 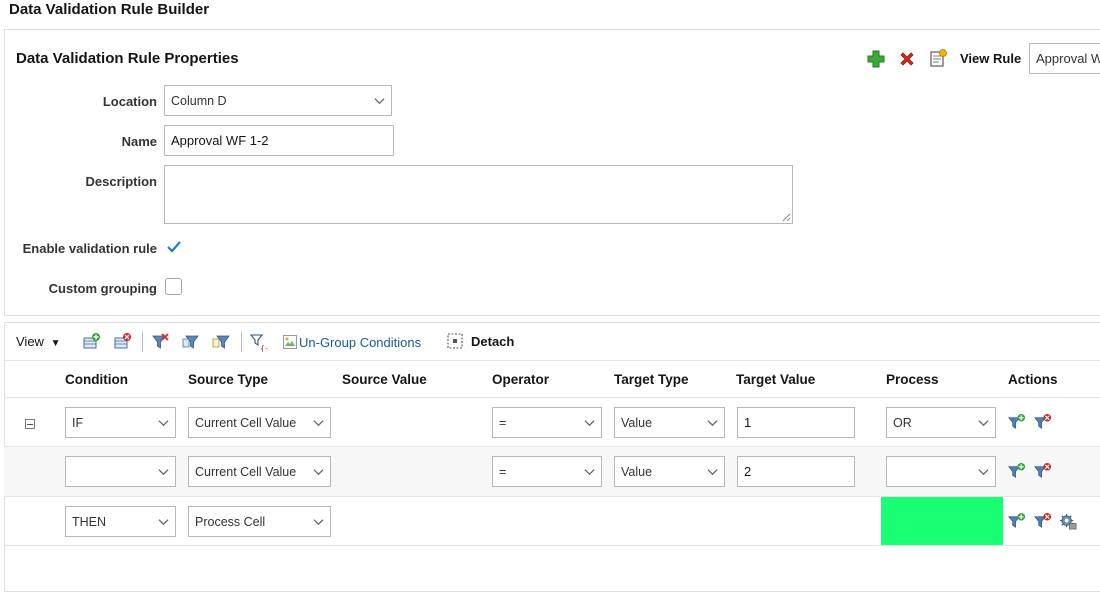 I want to click on broken-image-icon, so click(x=290, y=342).